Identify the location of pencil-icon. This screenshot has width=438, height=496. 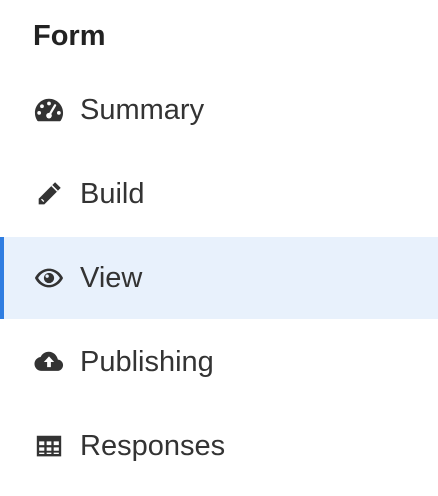
(49, 194).